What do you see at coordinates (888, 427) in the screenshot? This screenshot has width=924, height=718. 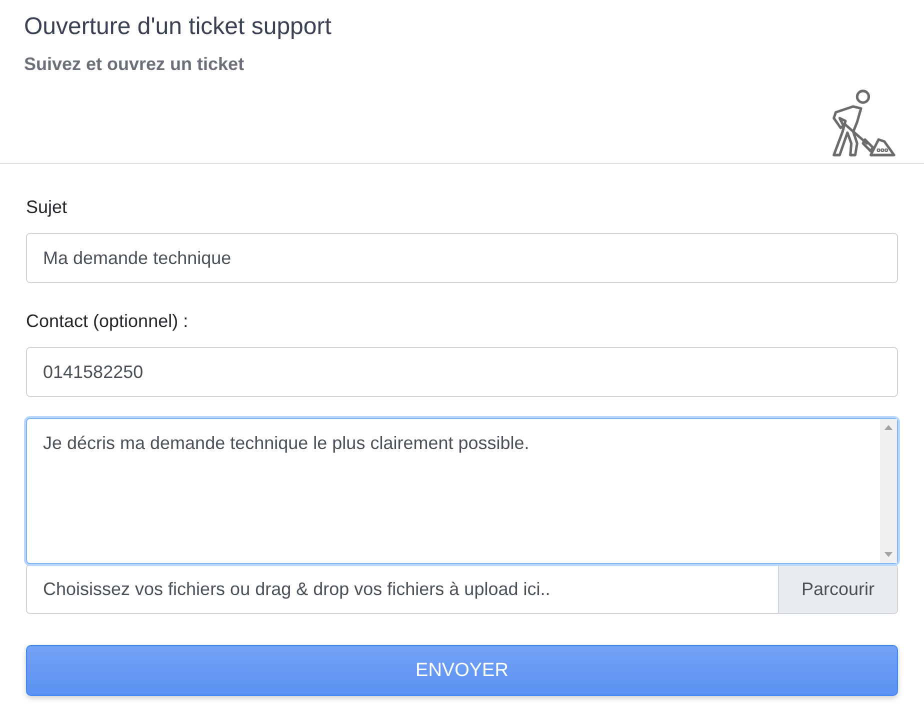 I see `caret-up-icon` at bounding box center [888, 427].